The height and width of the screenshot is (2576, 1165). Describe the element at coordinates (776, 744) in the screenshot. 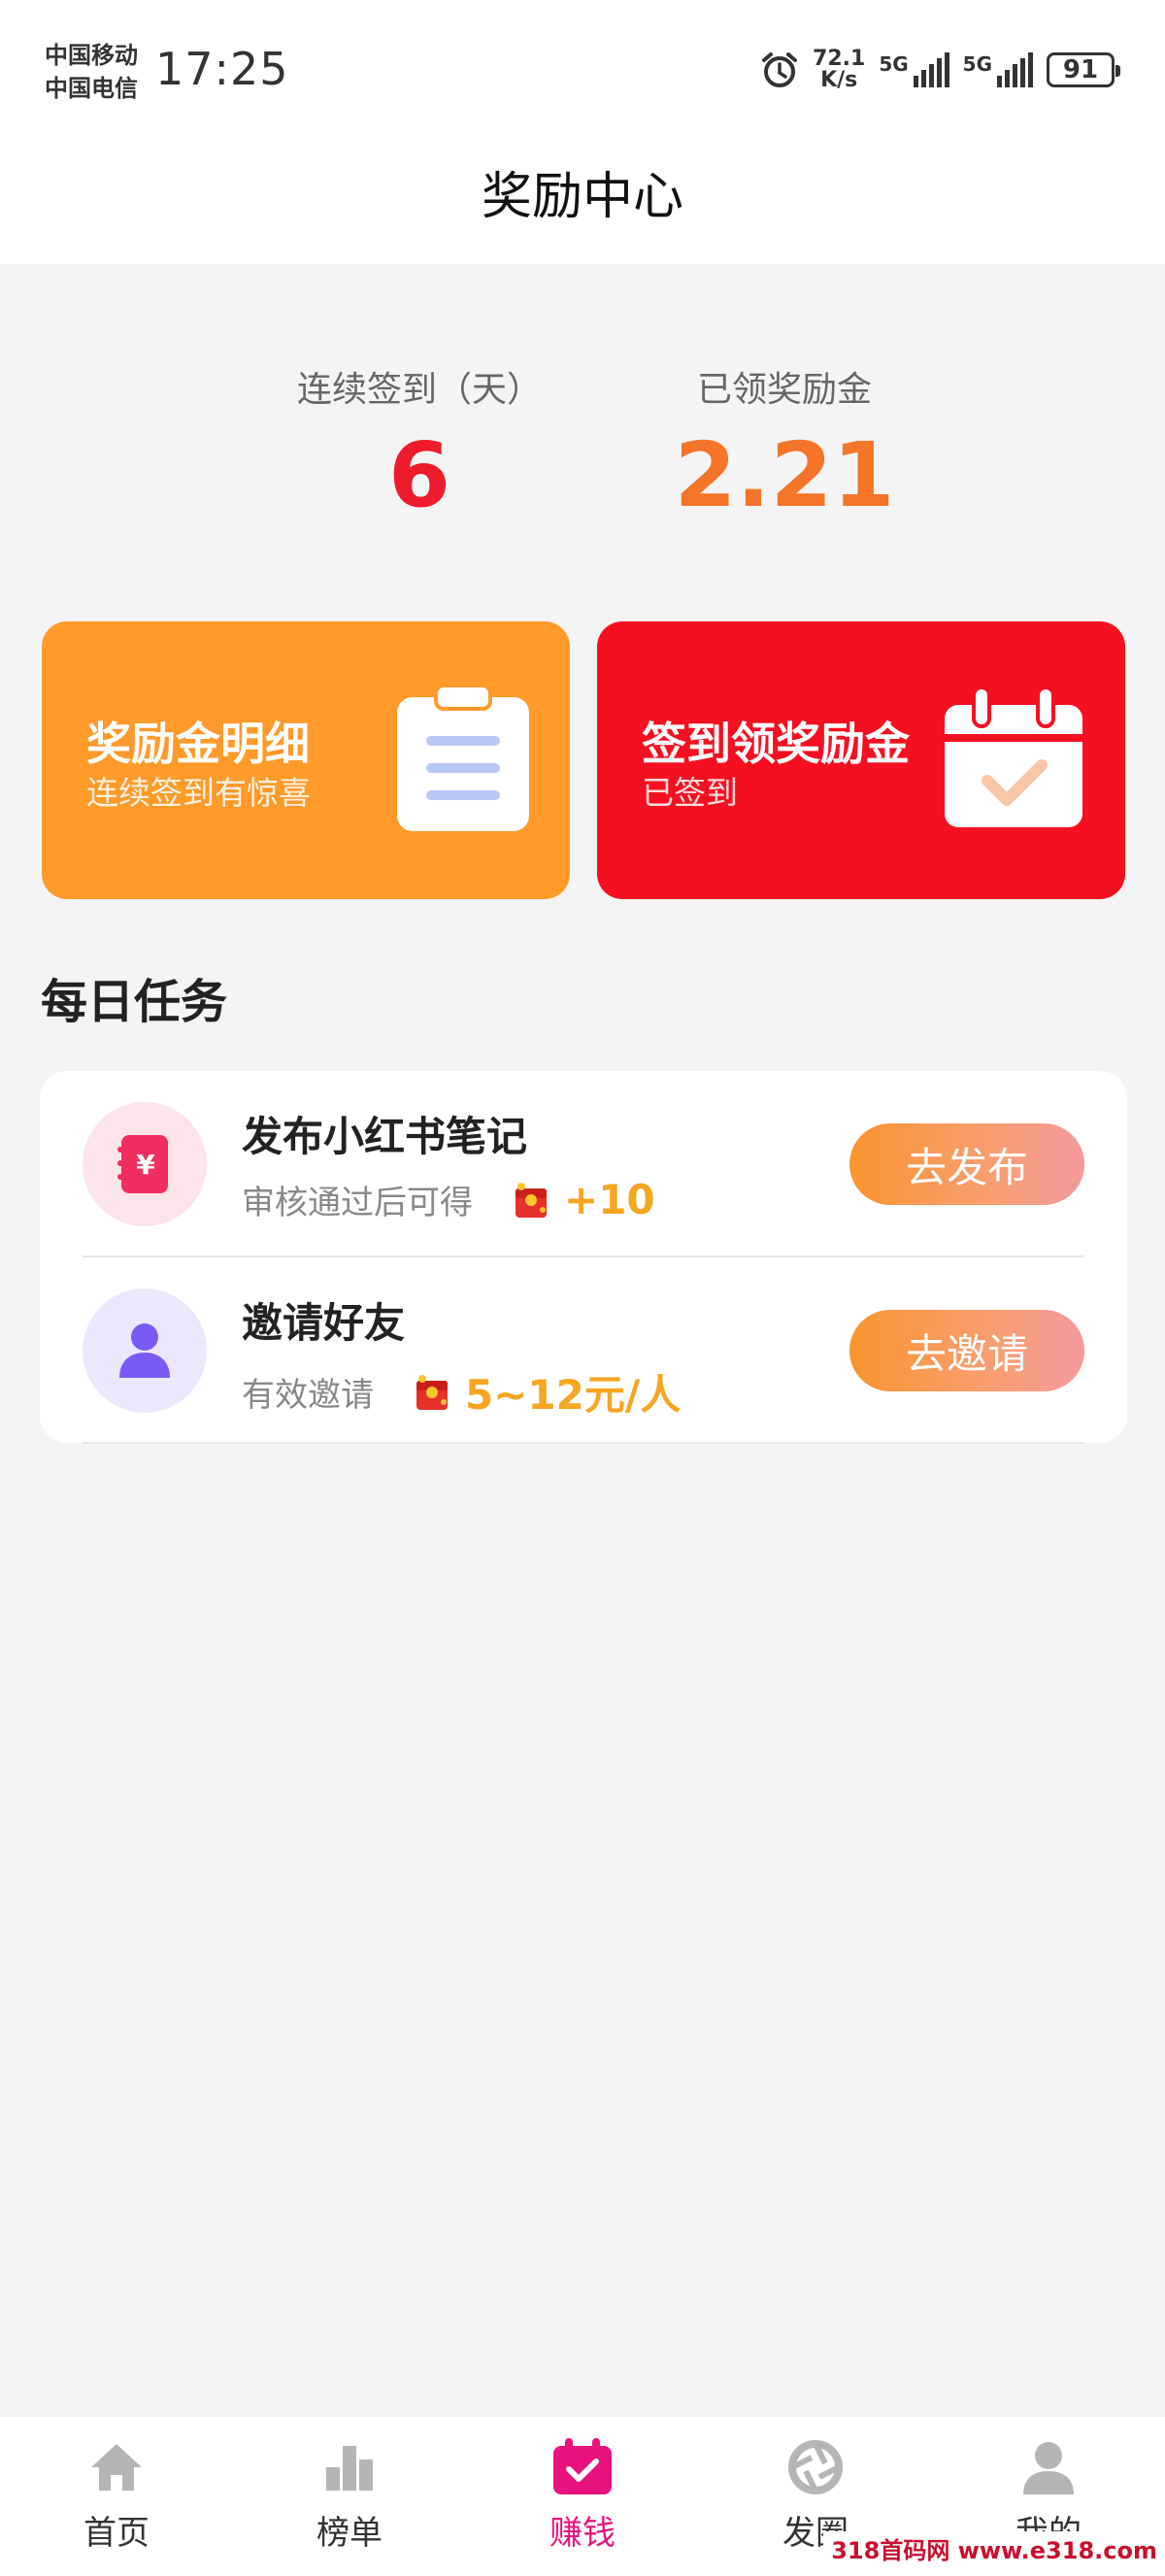

I see `checkin-title: 签到领奖励金` at that location.